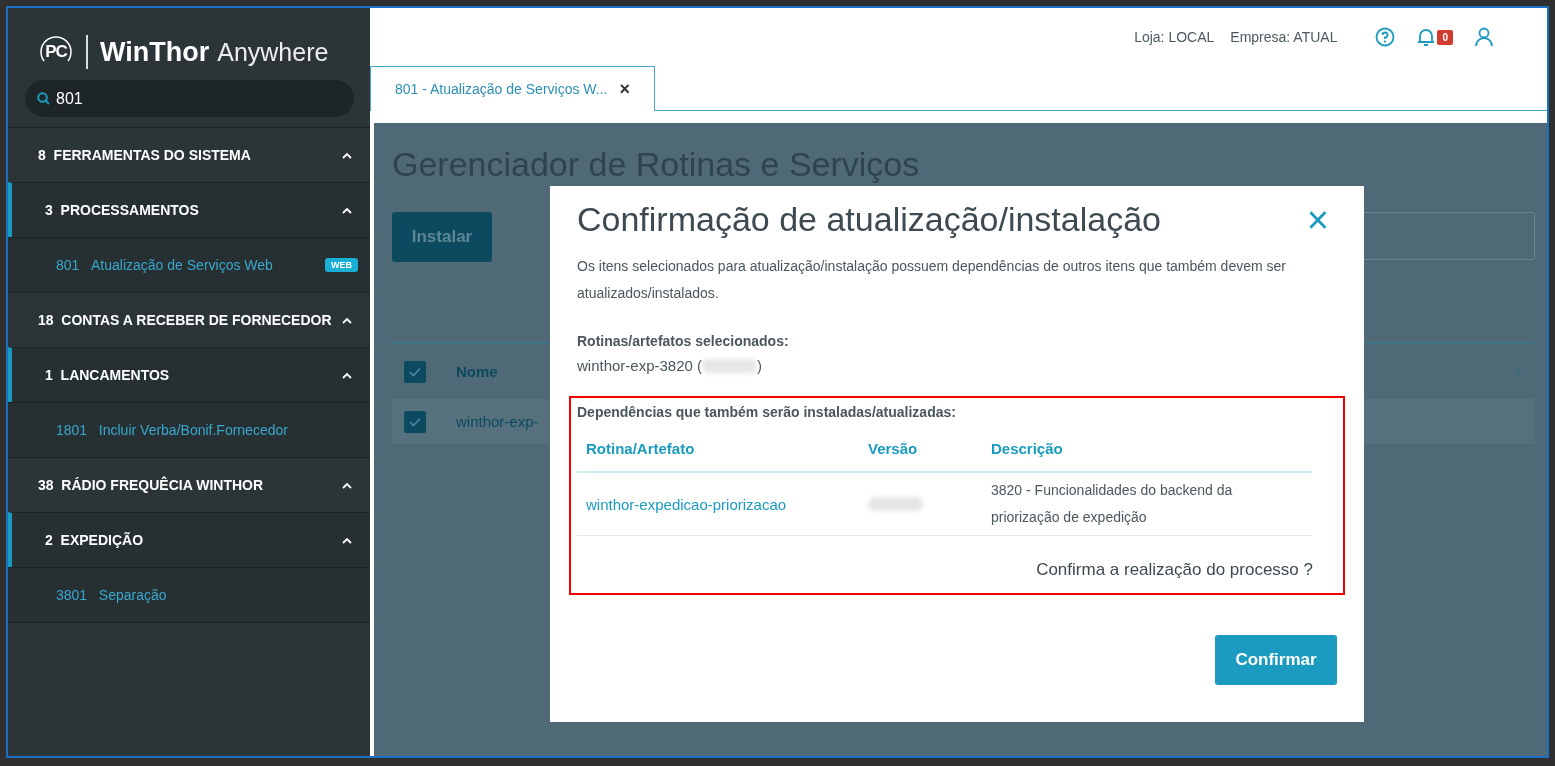  I want to click on menu-item: 3801 Separação, so click(189, 594).